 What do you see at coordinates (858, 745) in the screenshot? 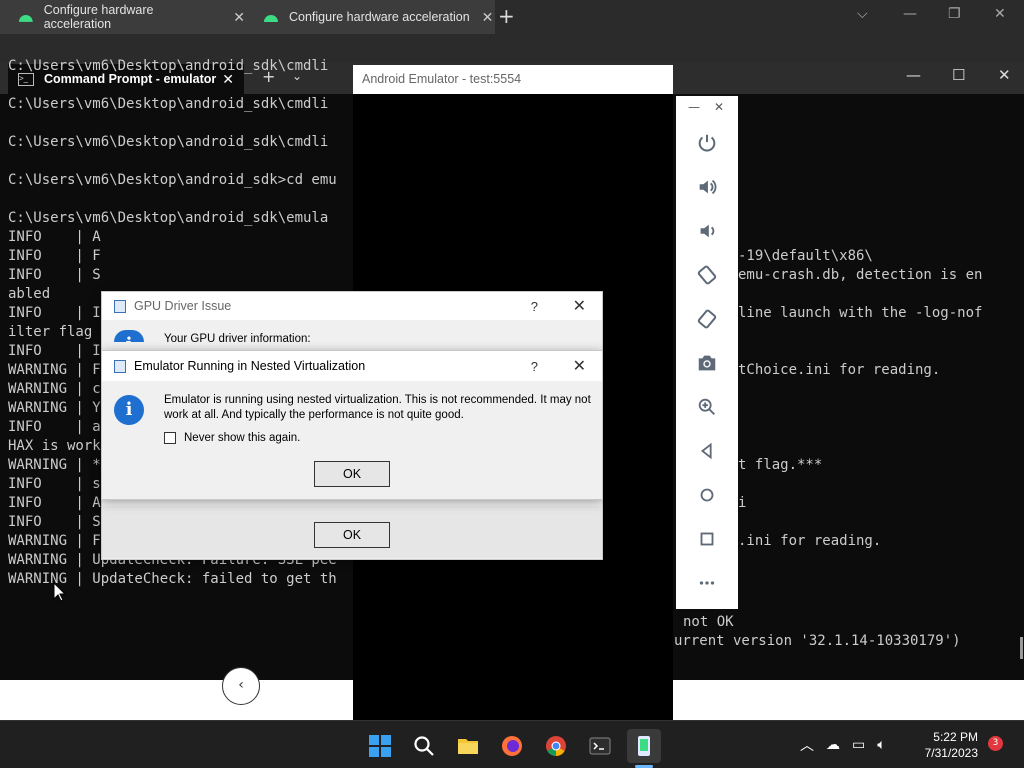
I see `network-icon: ▭` at bounding box center [858, 745].